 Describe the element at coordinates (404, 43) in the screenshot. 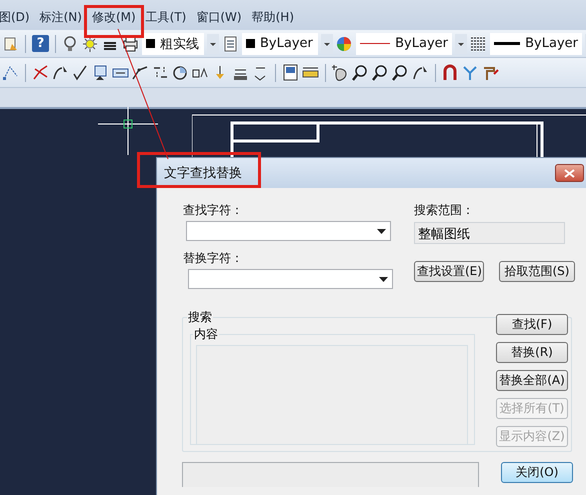

I see `linetype-dropdown: ByLayer` at that location.